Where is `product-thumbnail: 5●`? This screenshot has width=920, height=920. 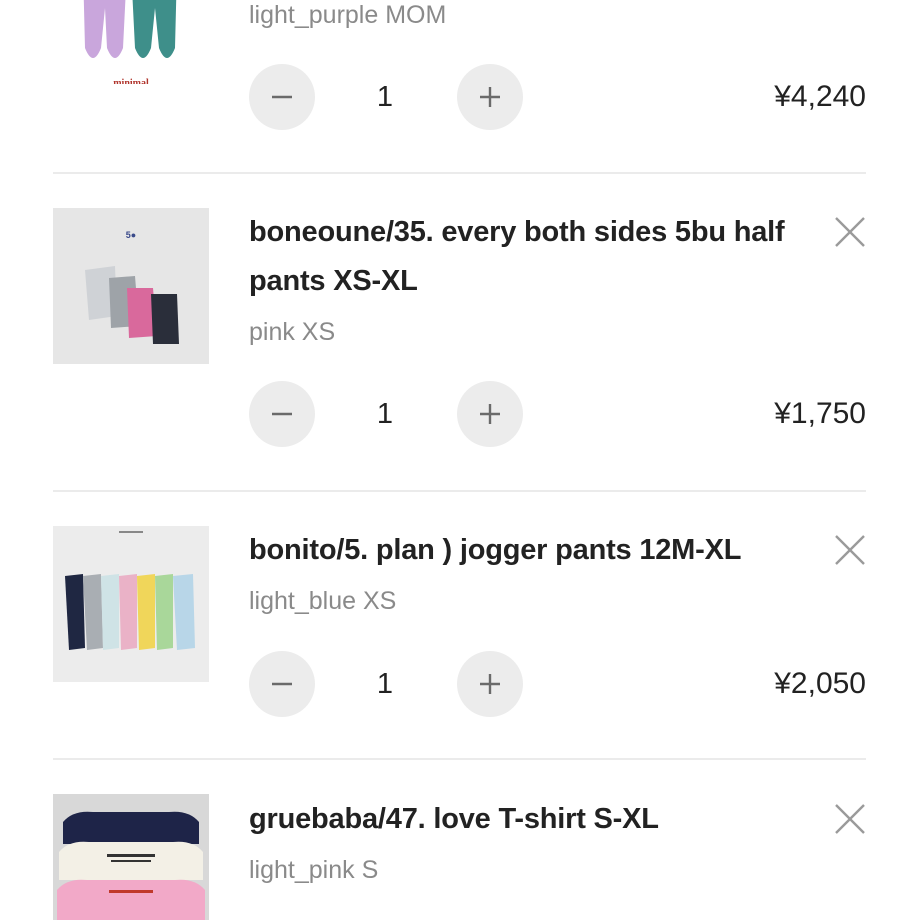
product-thumbnail: 5● is located at coordinates (131, 286).